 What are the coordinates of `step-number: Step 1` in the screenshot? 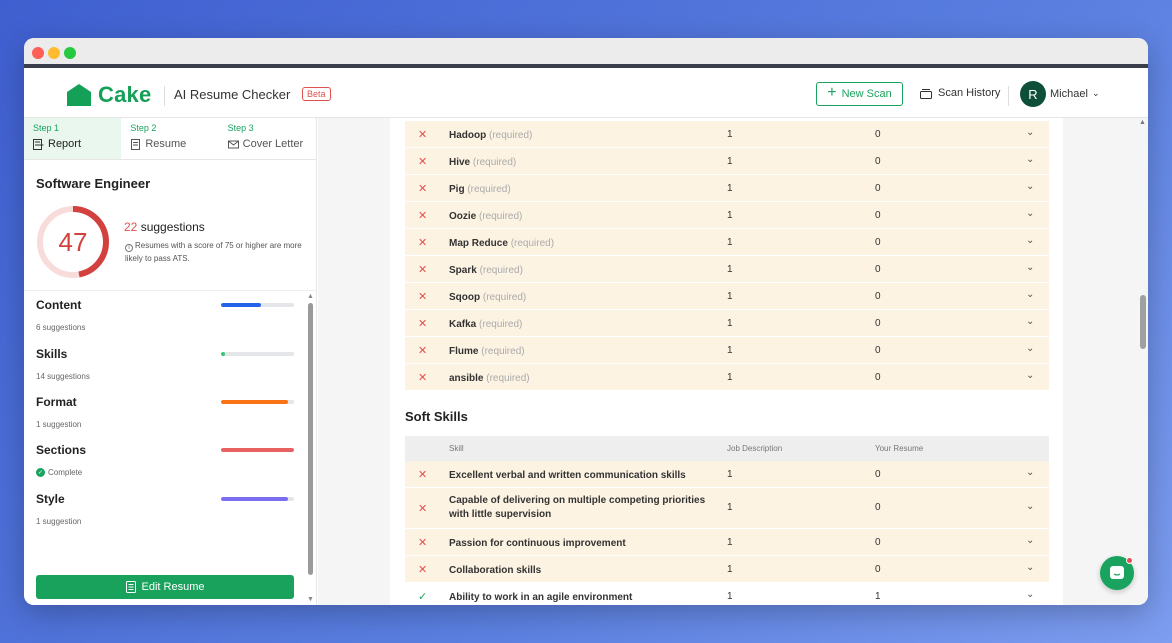 It's located at (46, 128).